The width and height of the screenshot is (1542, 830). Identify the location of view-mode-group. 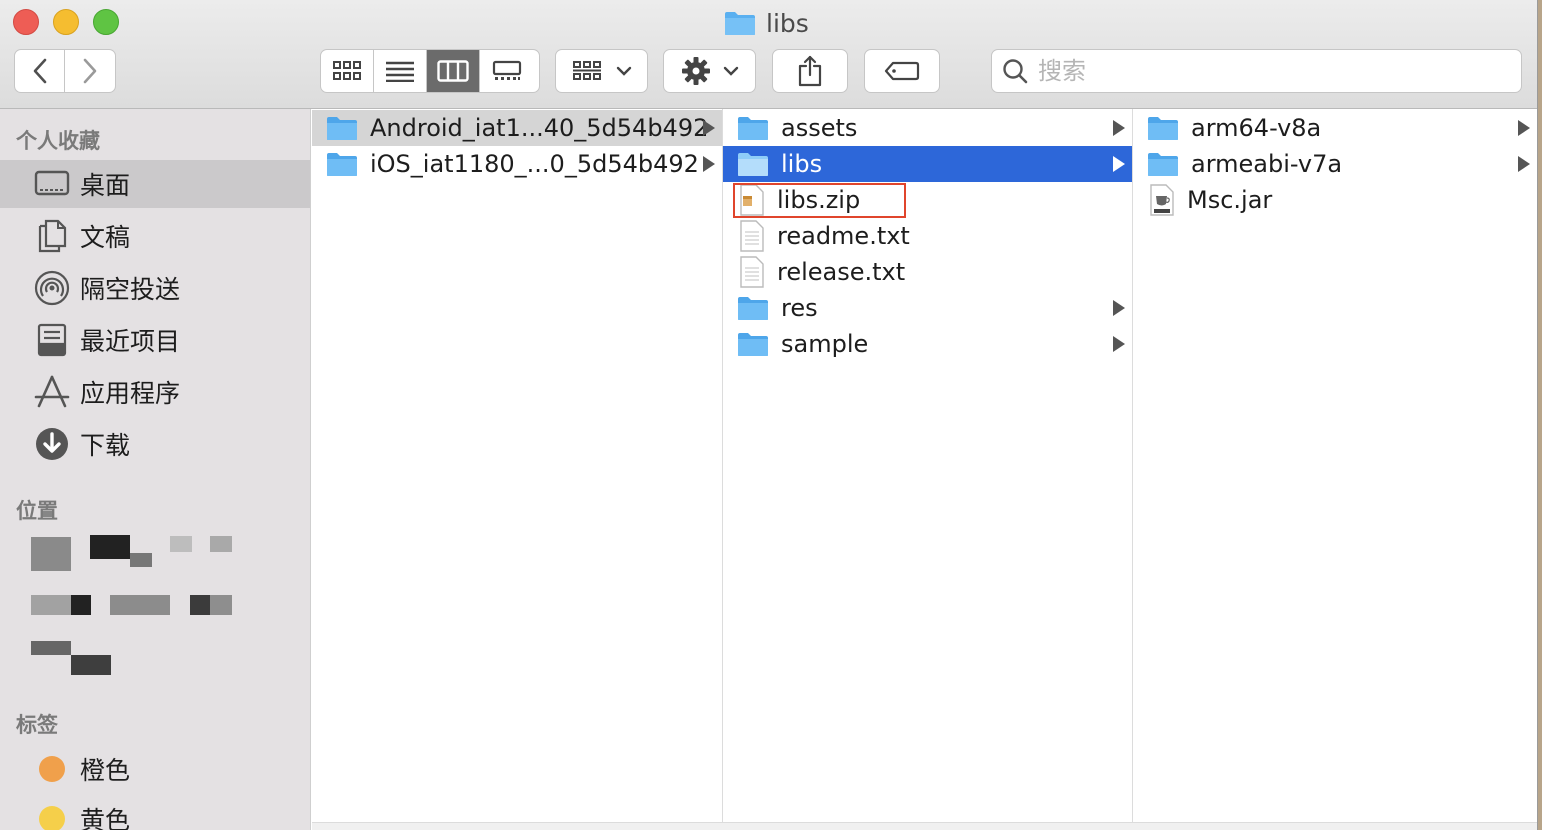
(430, 71).